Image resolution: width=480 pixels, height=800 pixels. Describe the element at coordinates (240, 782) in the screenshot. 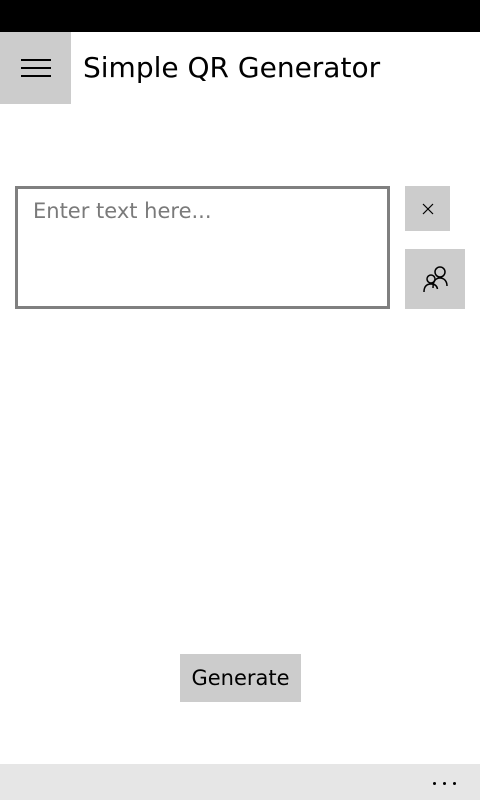

I see `app-bar` at that location.